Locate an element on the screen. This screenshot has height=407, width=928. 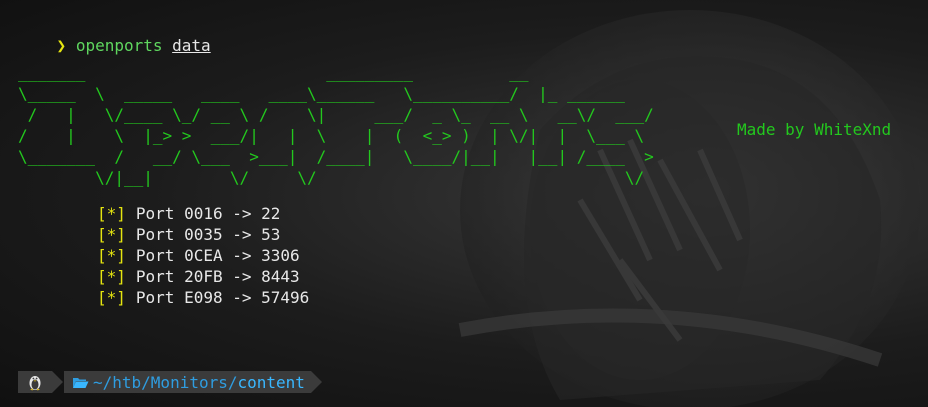
prompt-arrow-icon: ❯ is located at coordinates (61, 45).